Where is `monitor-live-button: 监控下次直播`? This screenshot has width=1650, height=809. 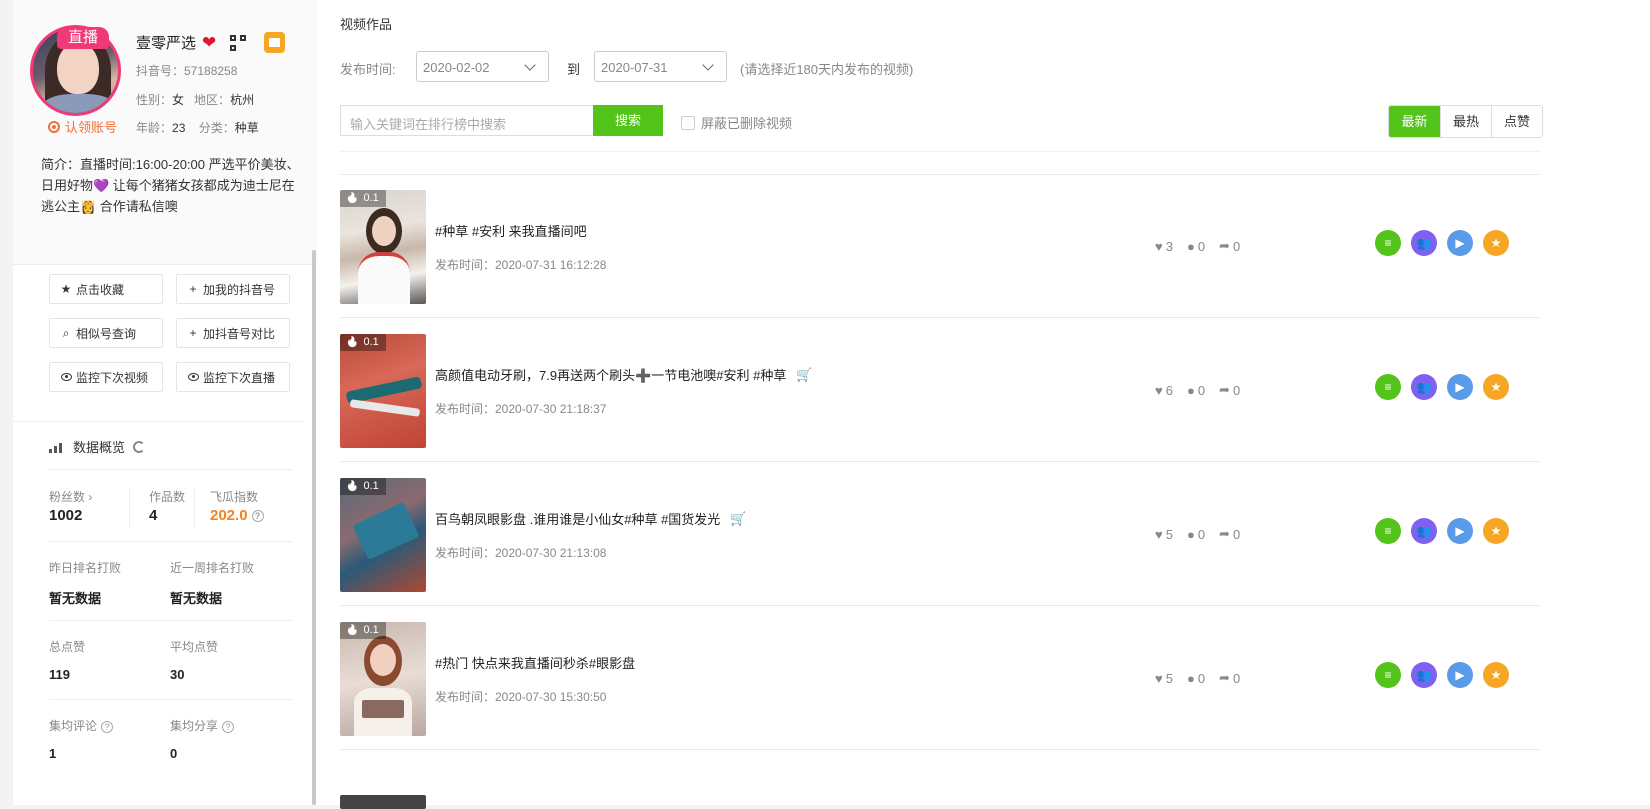
monitor-live-button: 监控下次直播 is located at coordinates (233, 377).